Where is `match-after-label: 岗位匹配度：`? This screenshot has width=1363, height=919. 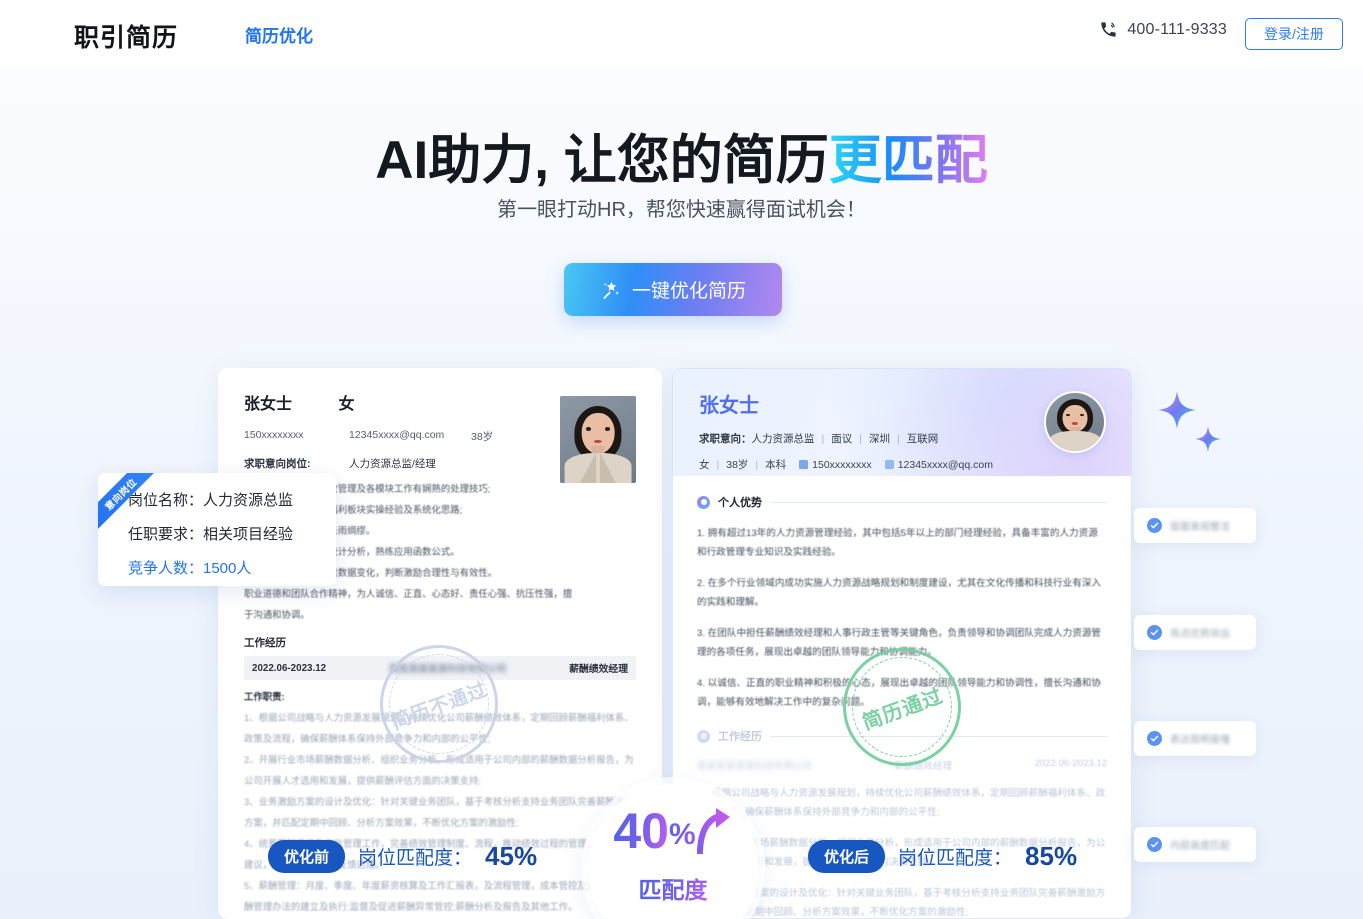 match-after-label: 岗位匹配度： is located at coordinates (955, 858).